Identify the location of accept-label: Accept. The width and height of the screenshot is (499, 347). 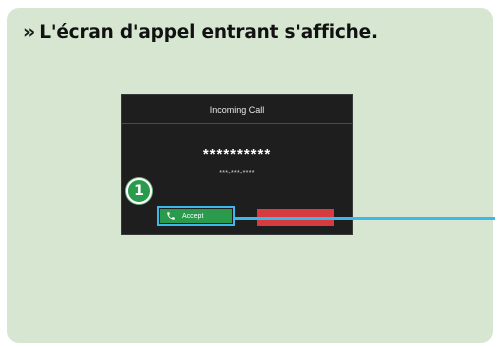
(193, 216).